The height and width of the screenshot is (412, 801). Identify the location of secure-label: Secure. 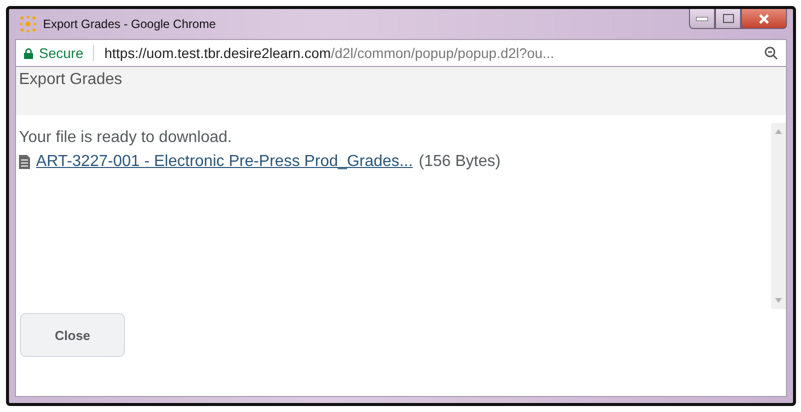
(61, 53).